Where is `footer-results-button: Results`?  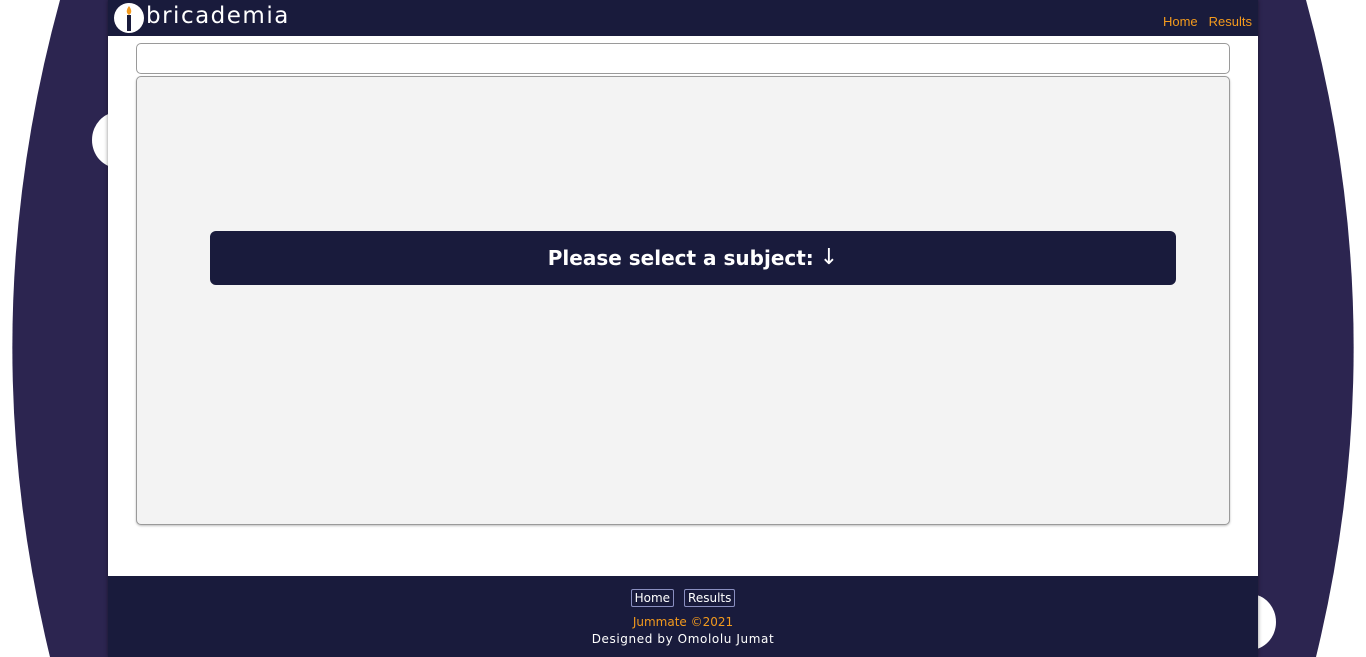
footer-results-button: Results is located at coordinates (710, 598).